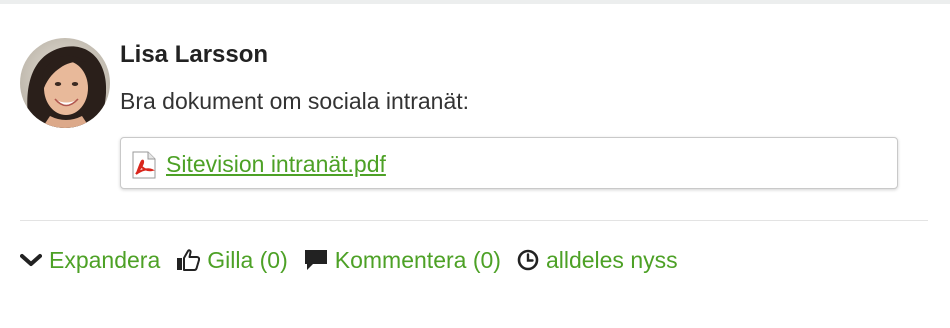 The image size is (950, 328). What do you see at coordinates (509, 163) in the screenshot?
I see `attachment-box: Sitevision intranät.pdf` at bounding box center [509, 163].